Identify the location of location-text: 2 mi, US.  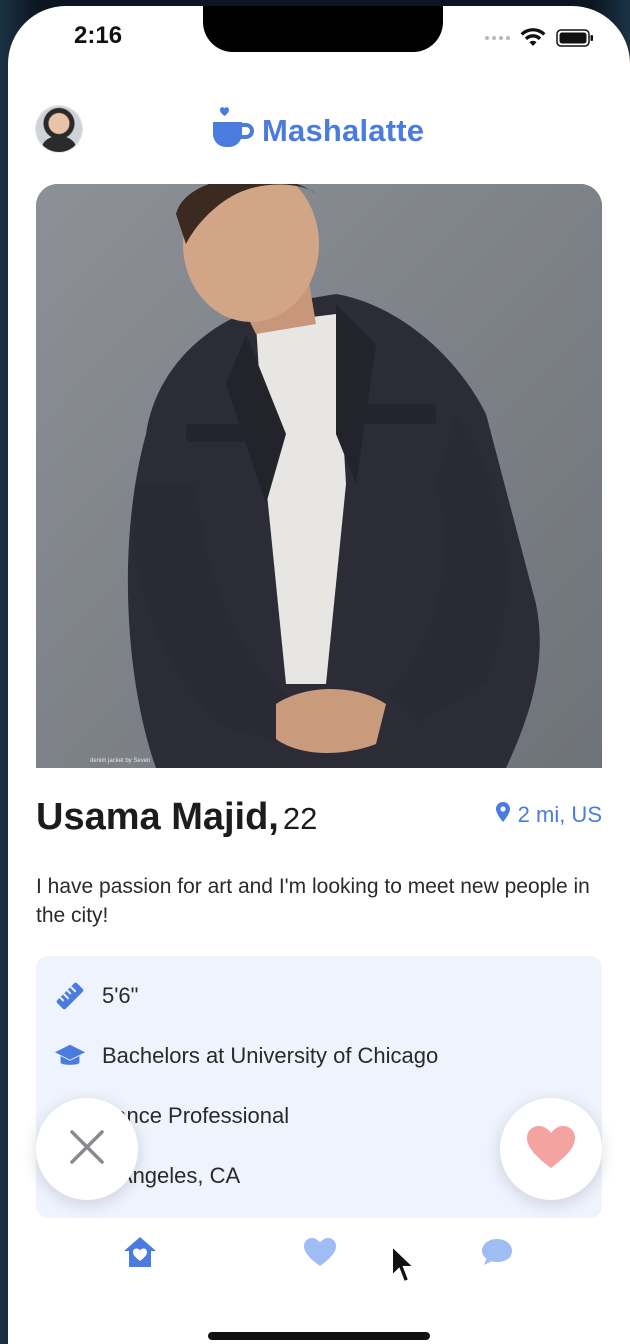
(559, 814).